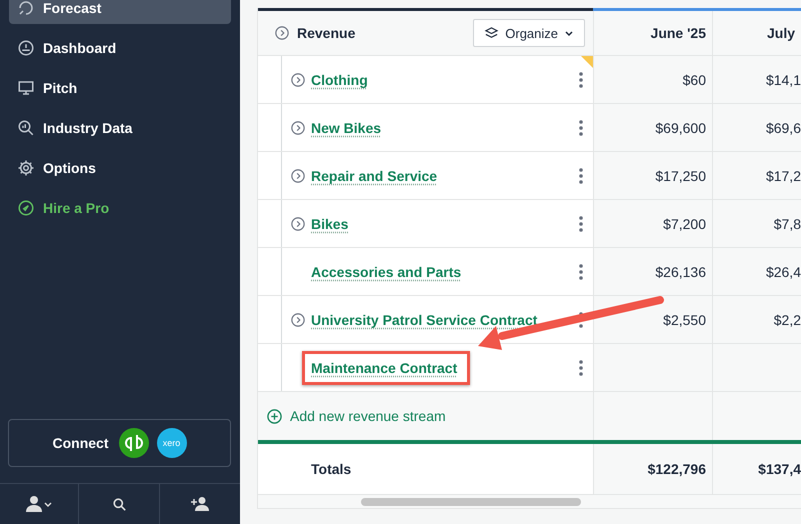 This screenshot has width=801, height=524. I want to click on plus-circle-icon, so click(274, 416).